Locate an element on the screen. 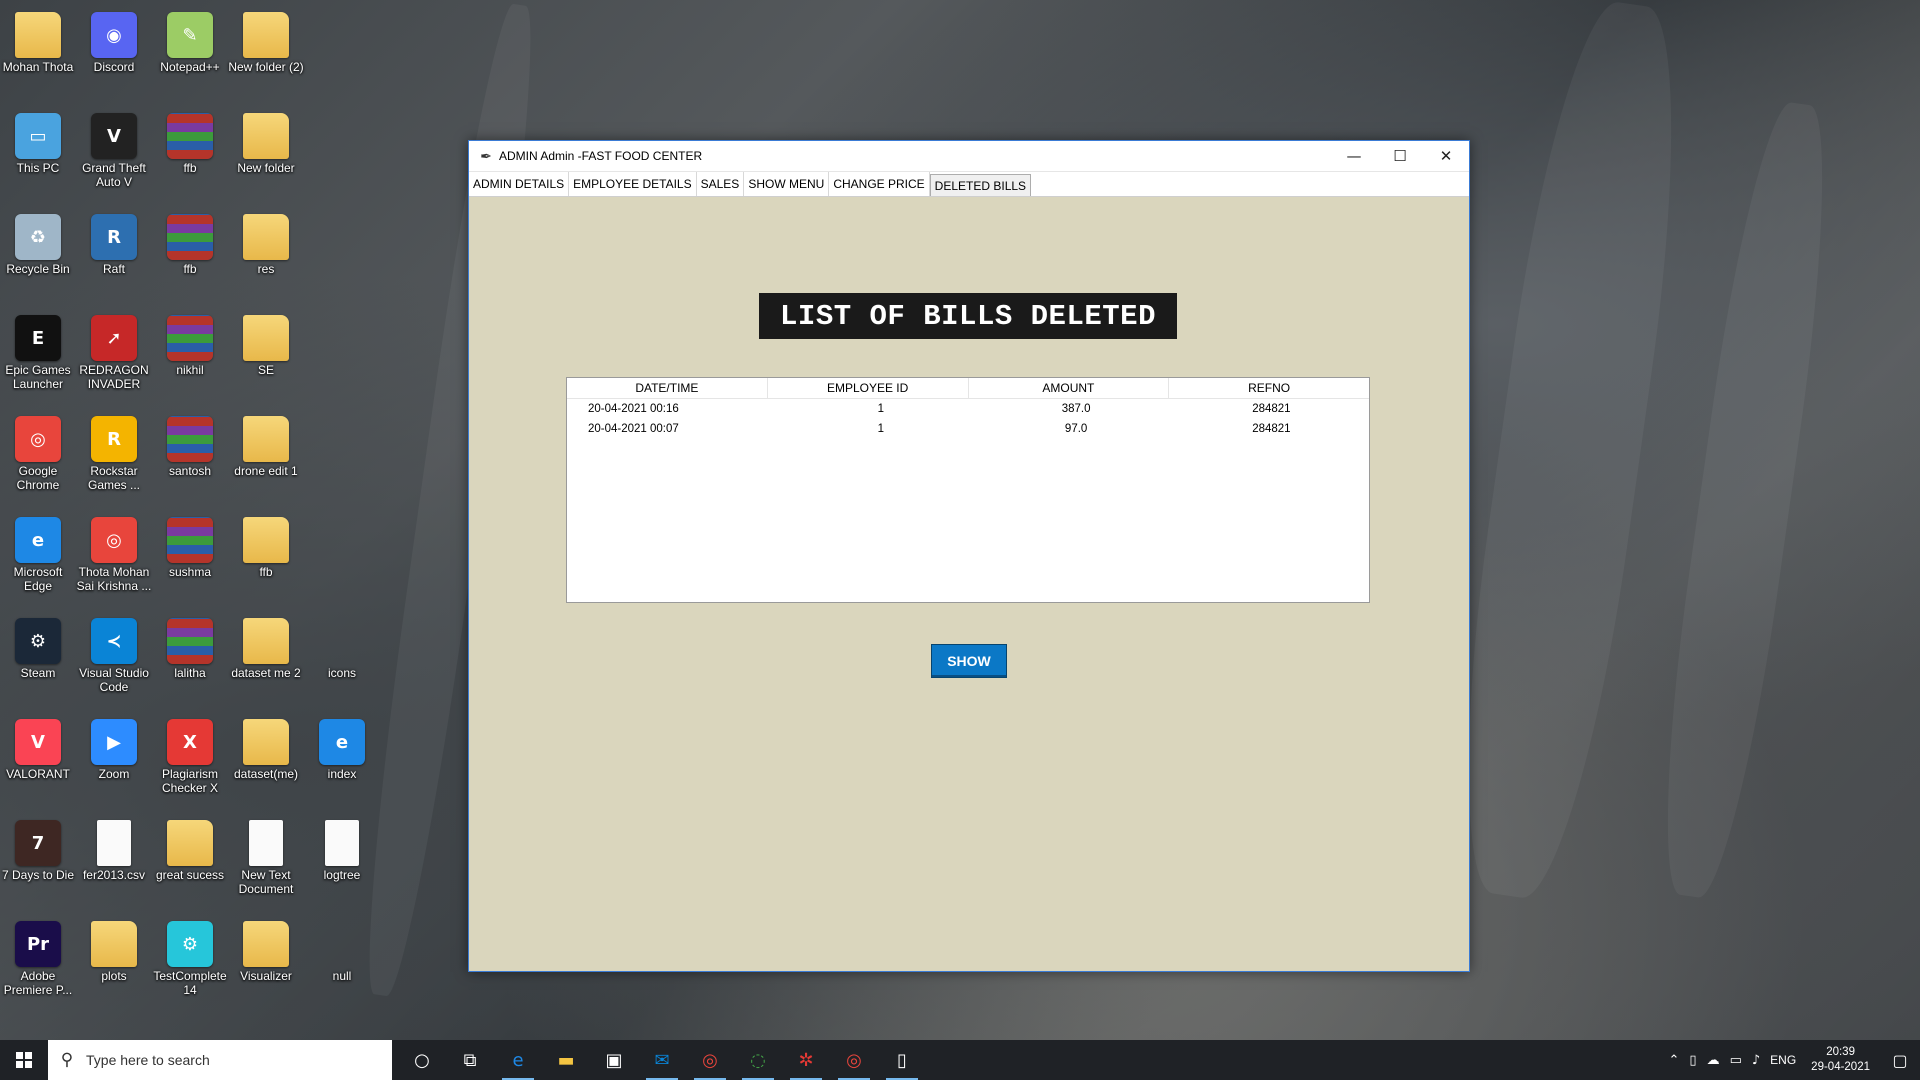  desktop-icon: New folder (2) is located at coordinates (266, 40).